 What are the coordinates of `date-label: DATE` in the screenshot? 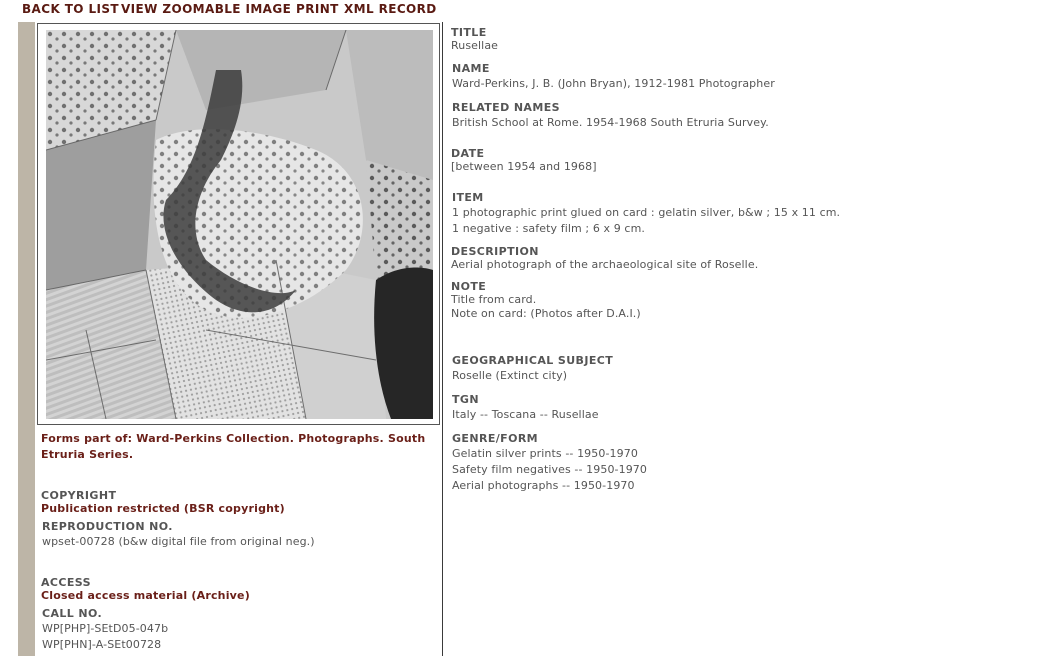 It's located at (468, 153).